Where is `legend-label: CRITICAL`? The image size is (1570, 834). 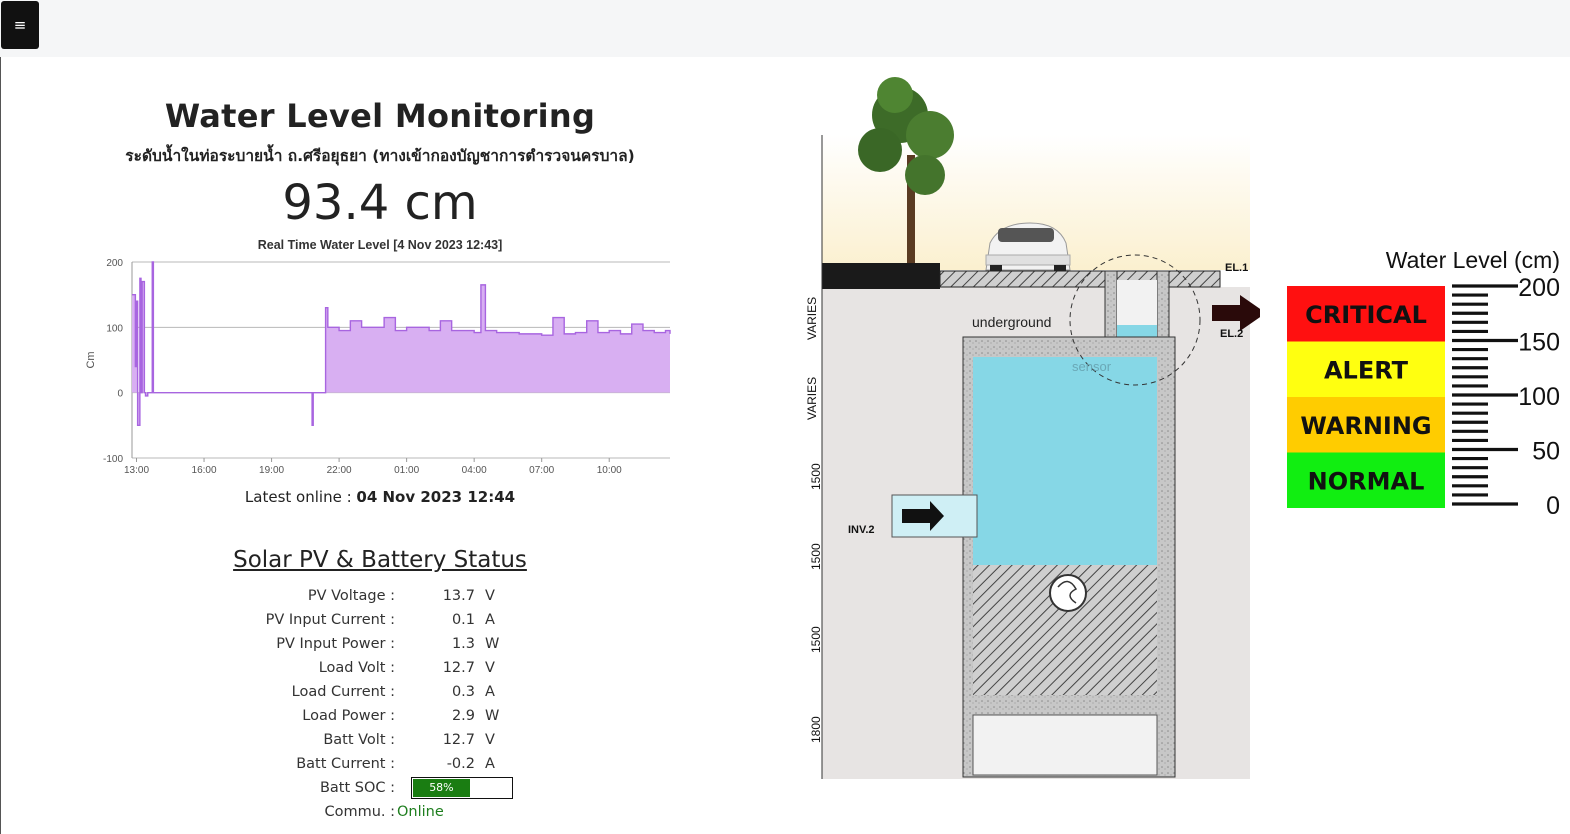
legend-label: CRITICAL is located at coordinates (1366, 315).